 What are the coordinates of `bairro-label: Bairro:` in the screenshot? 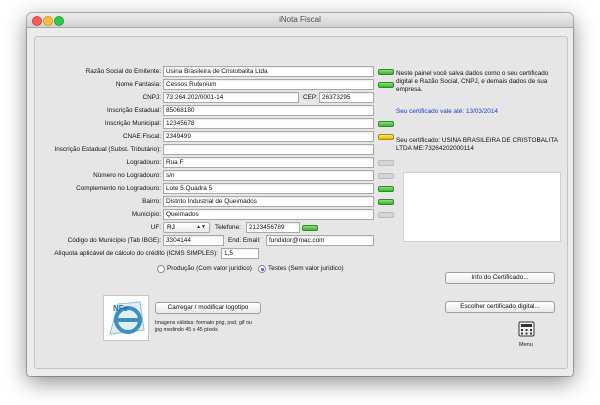 It's located at (151, 201).